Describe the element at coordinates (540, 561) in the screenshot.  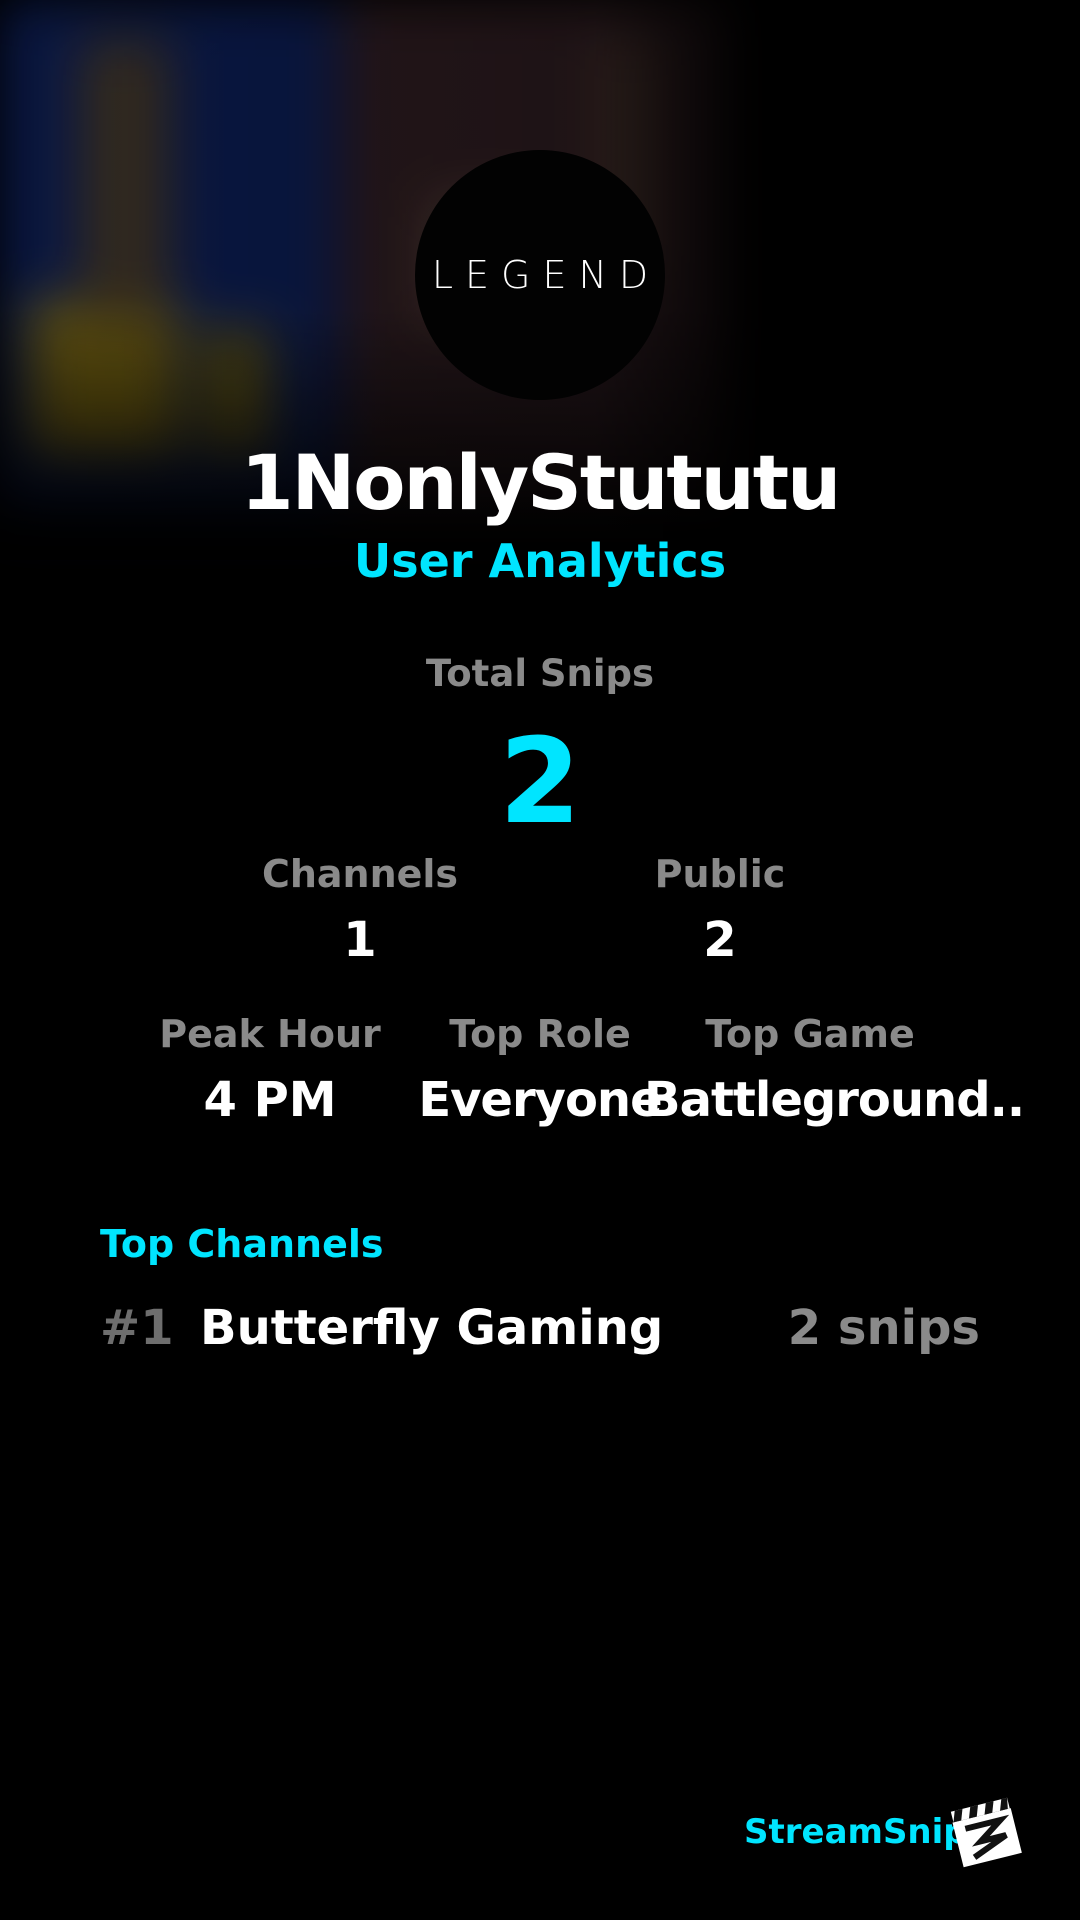
I see `page-subtitle: User Analytics` at that location.